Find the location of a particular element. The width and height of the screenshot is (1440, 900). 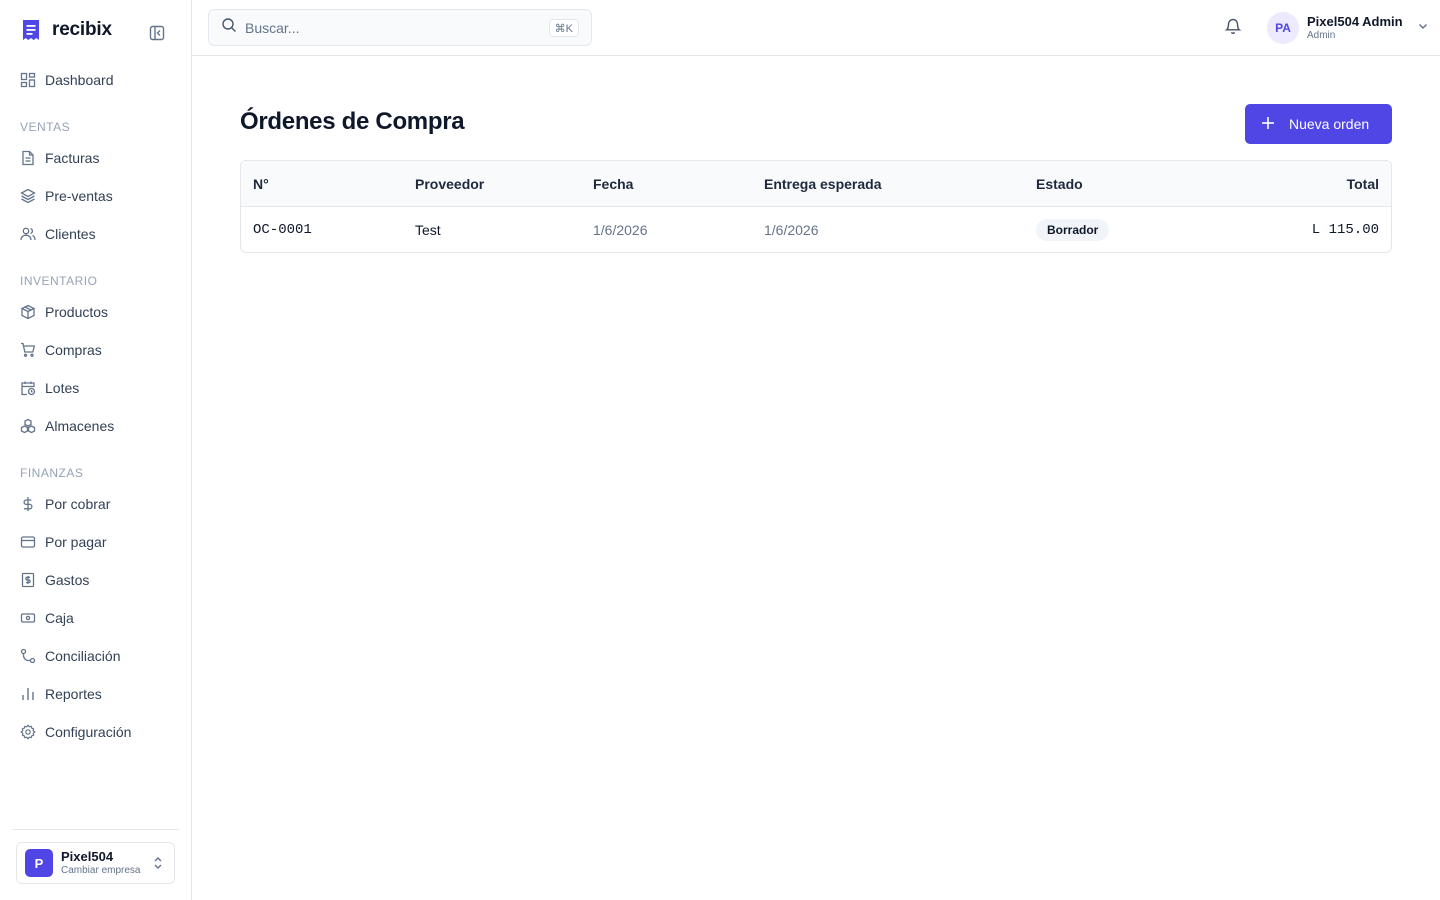

sidebar-item-label: Compras is located at coordinates (73, 350).